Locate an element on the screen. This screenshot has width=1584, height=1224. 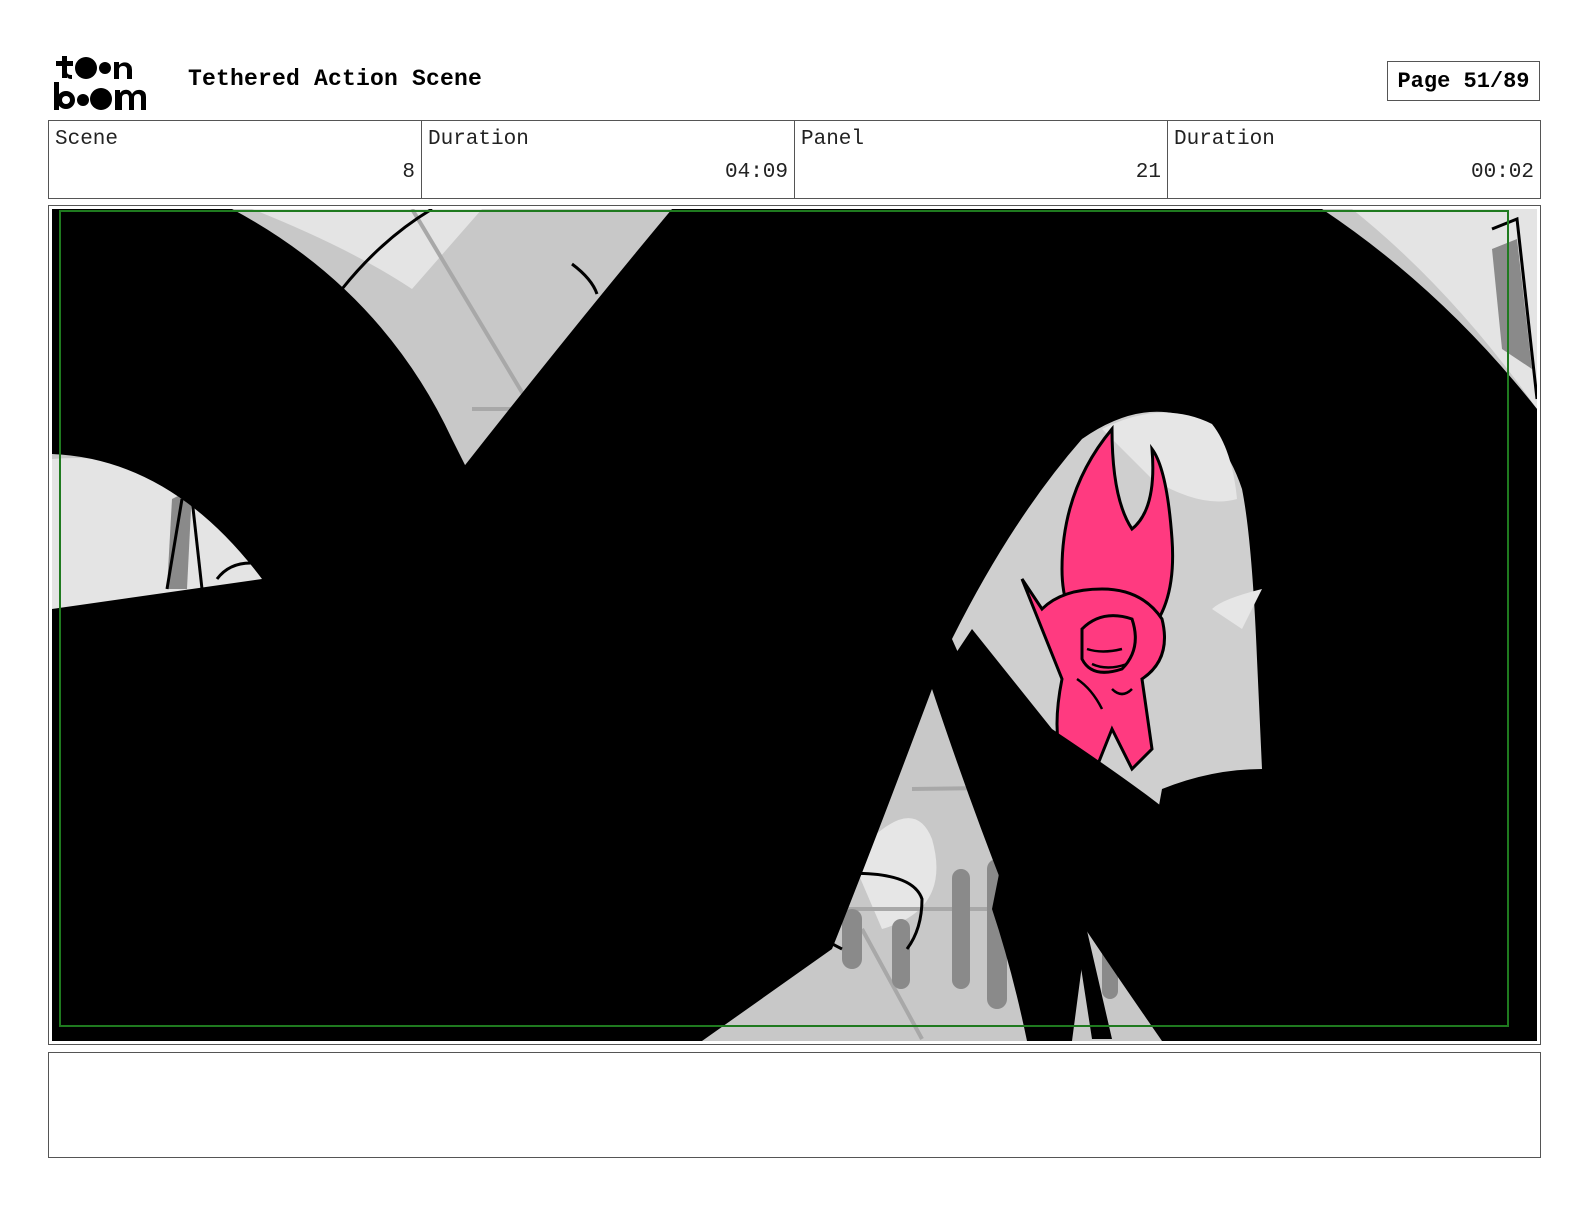
scene-duration-label: Duration is located at coordinates (478, 139).